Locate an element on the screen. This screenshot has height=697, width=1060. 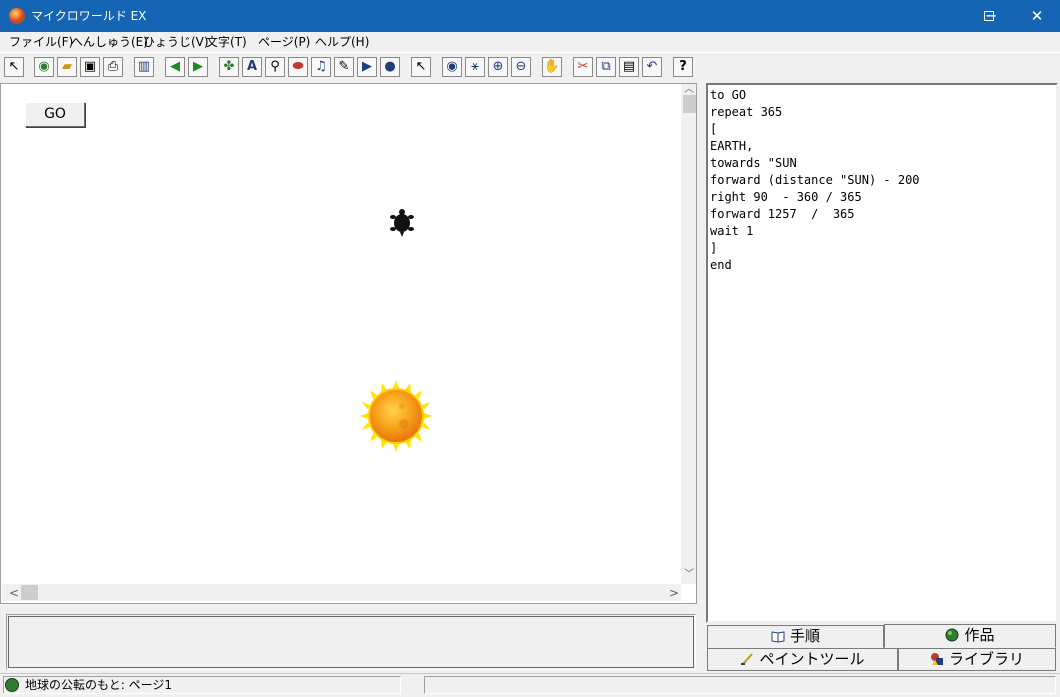
tab-project-label: 作品 is located at coordinates (979, 635).